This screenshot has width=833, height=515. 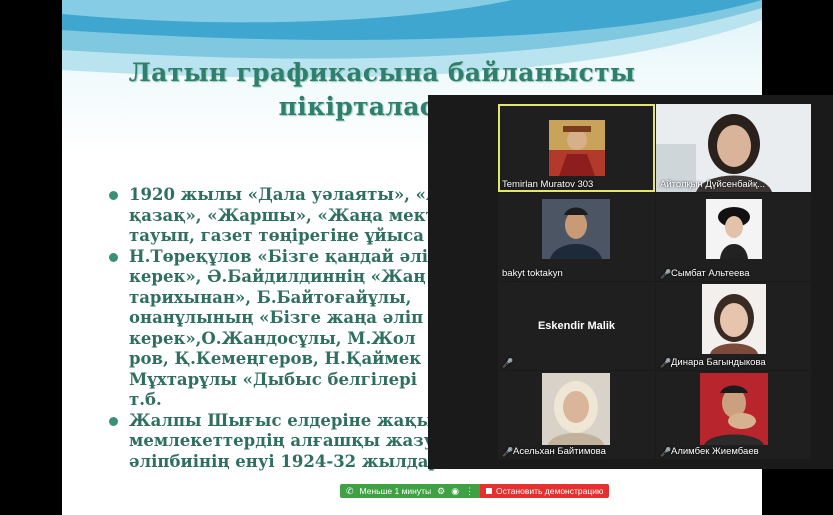 I want to click on slide-title-line1: Латын графикасына байланысты, so click(x=382, y=72).